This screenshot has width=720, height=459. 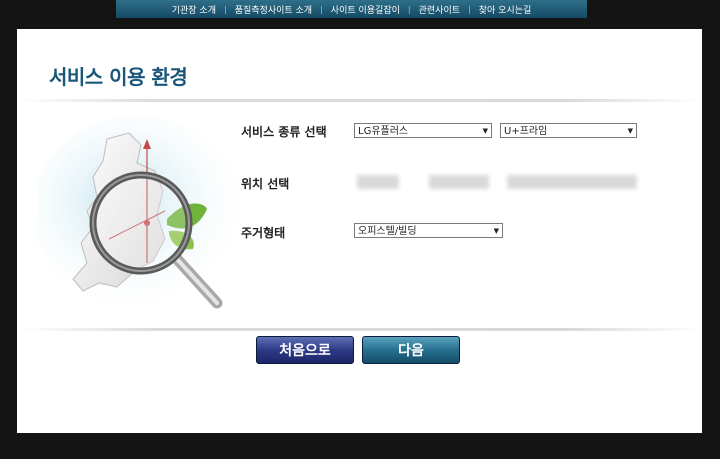 What do you see at coordinates (383, 131) in the screenshot?
I see `provider-select-value: LG유플러스` at bounding box center [383, 131].